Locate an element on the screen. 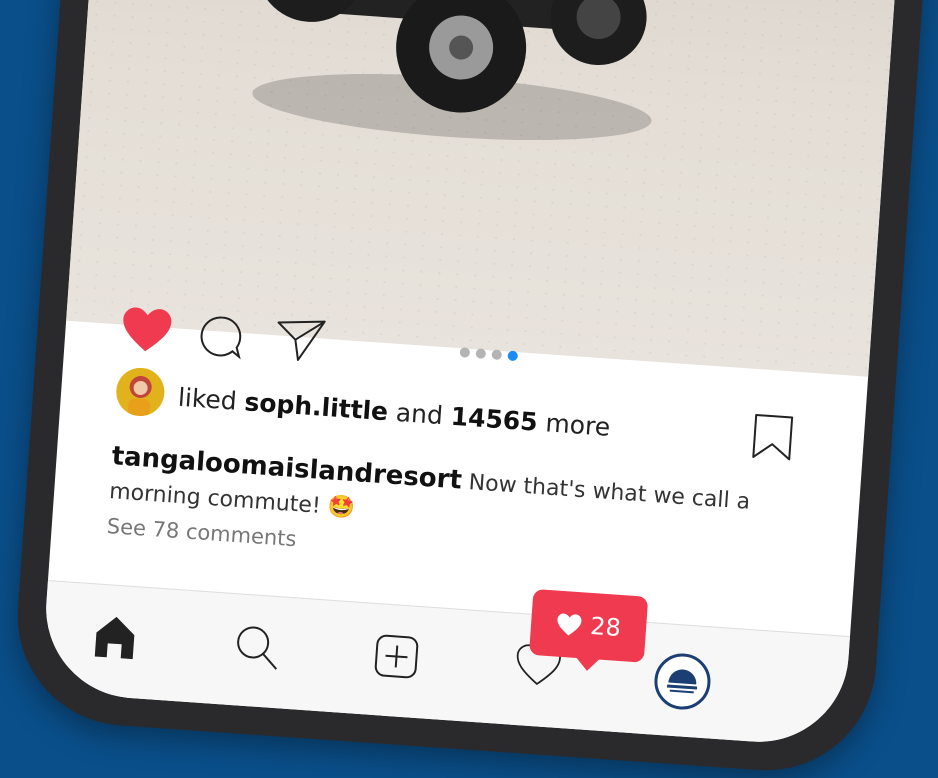  search-icon is located at coordinates (256, 646).